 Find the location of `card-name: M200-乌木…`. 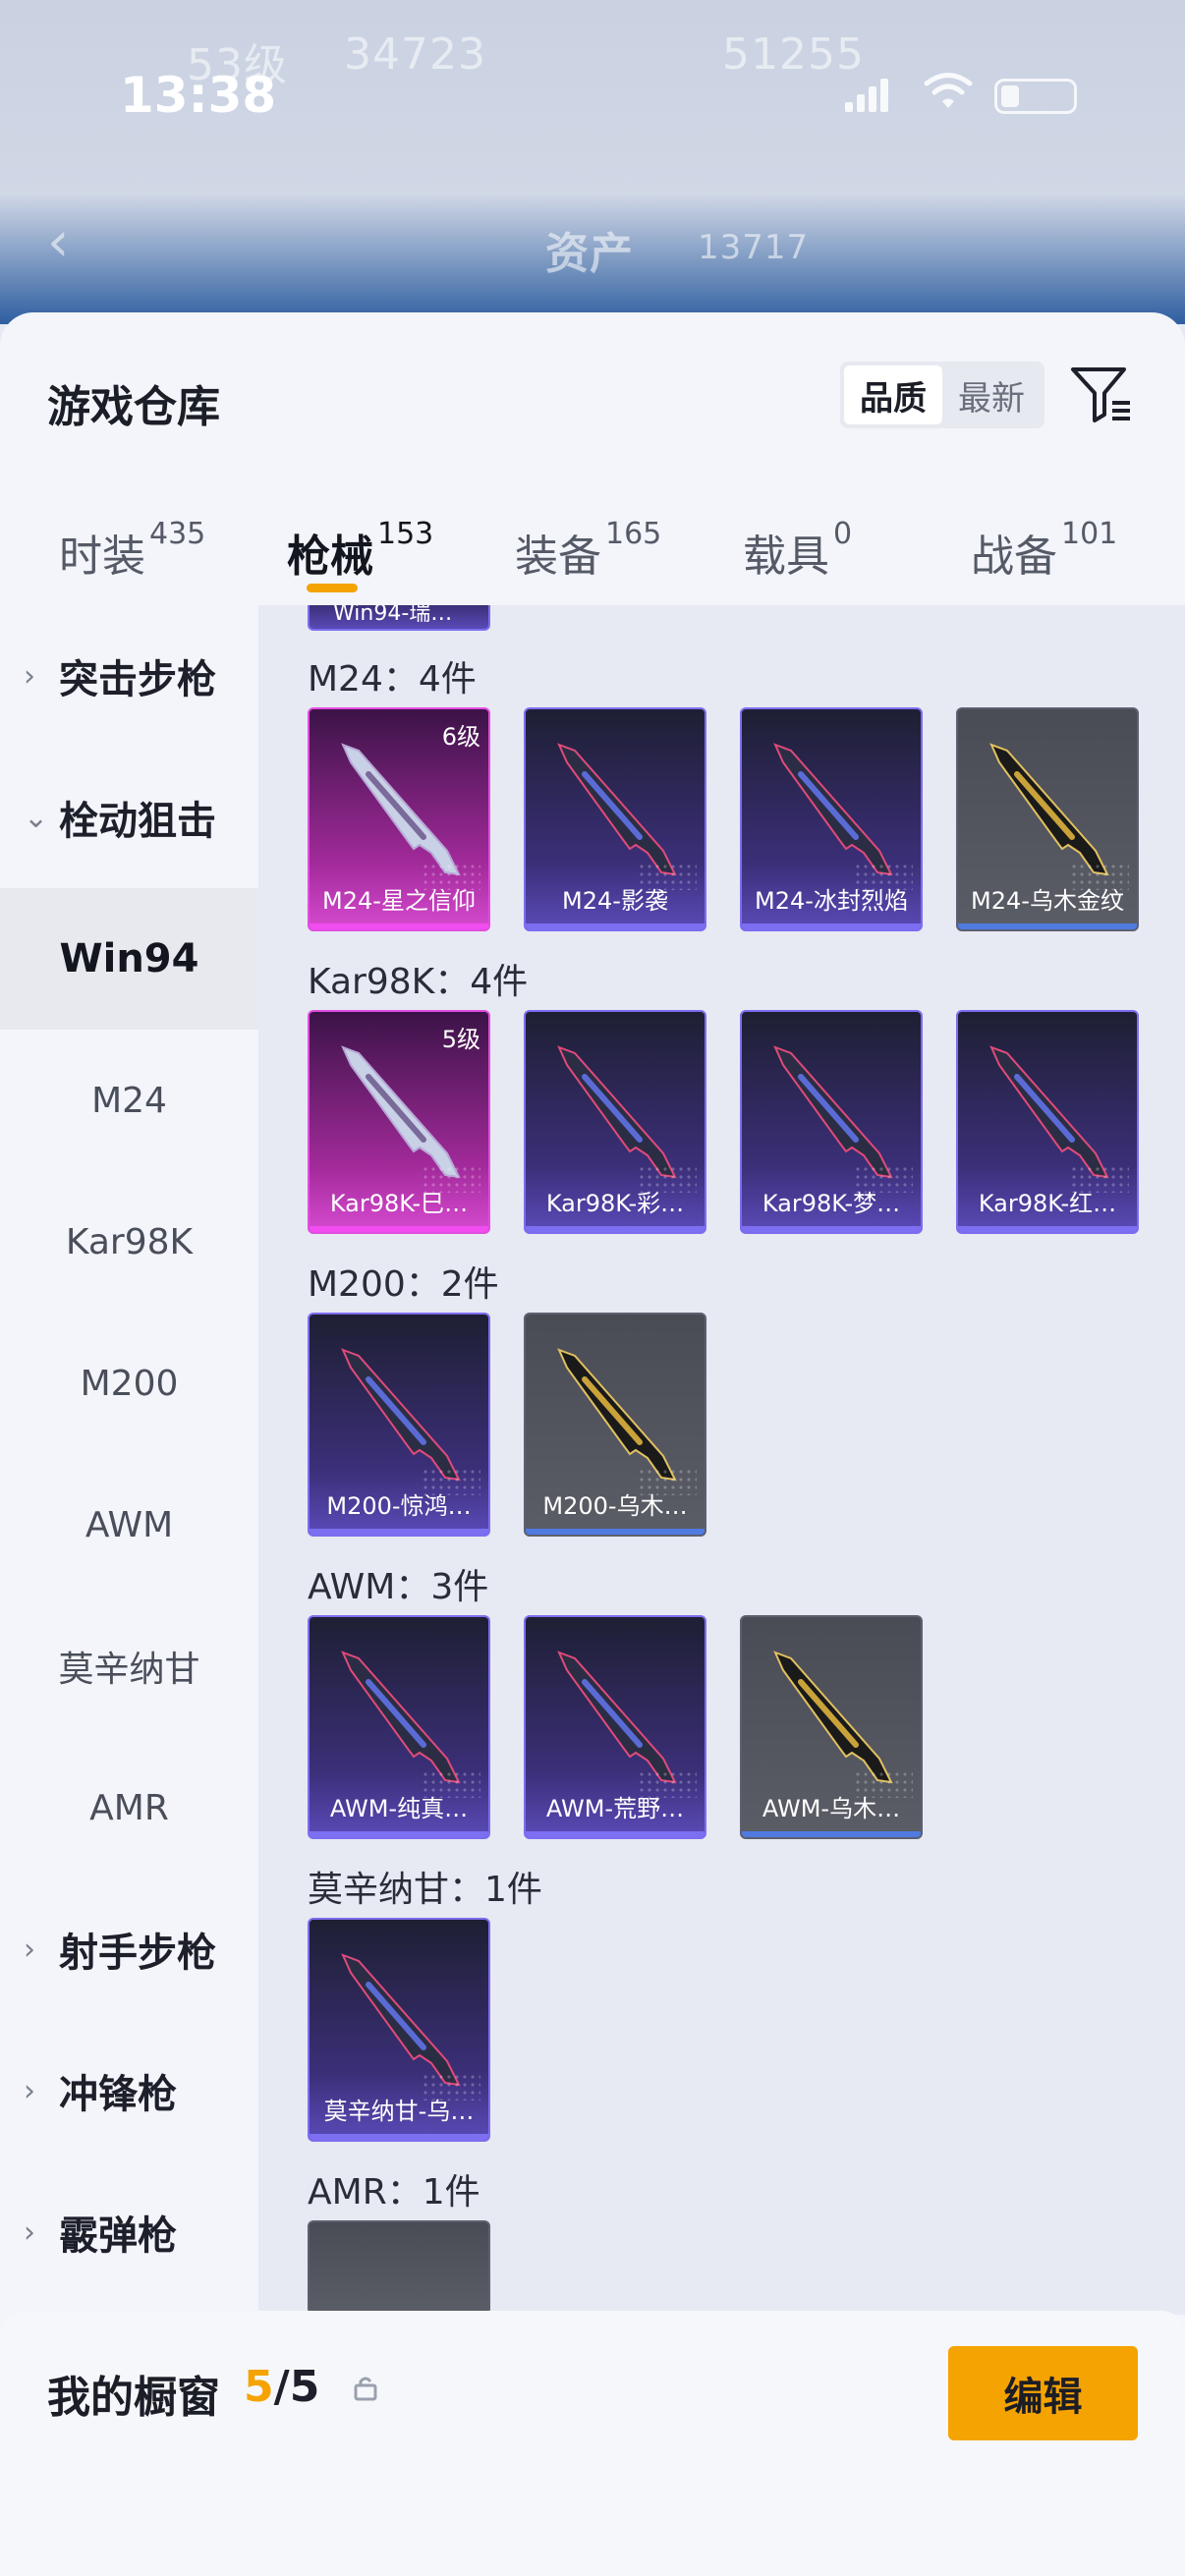

card-name: M200-乌木… is located at coordinates (615, 1506).